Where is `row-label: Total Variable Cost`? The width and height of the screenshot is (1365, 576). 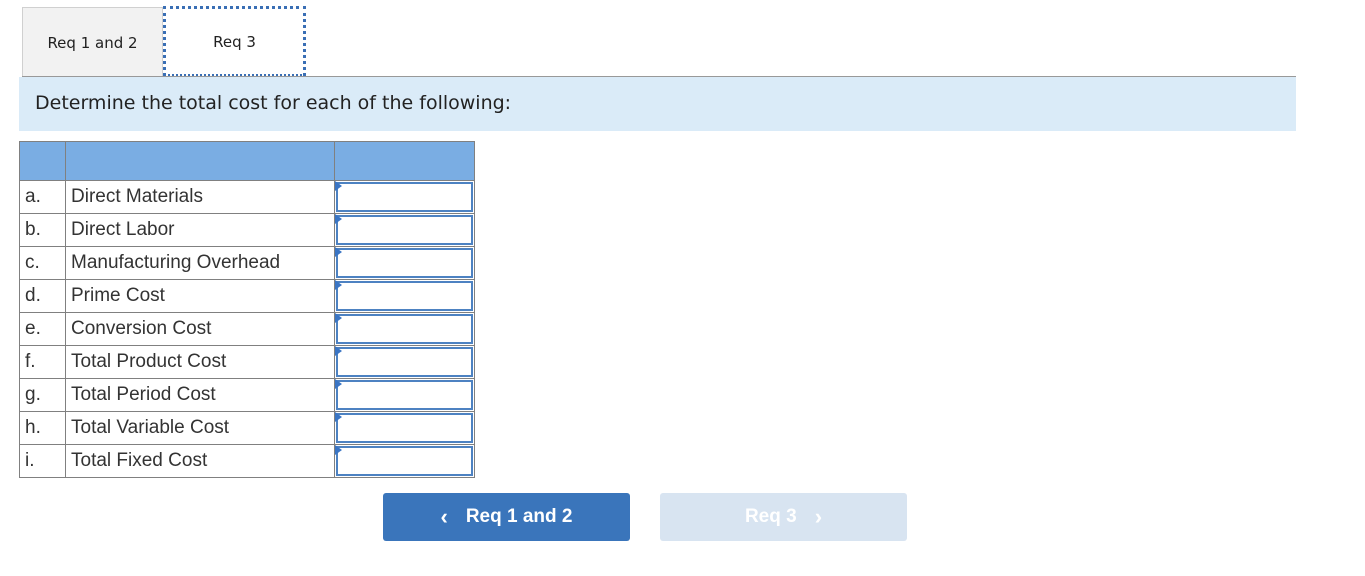
row-label: Total Variable Cost is located at coordinates (200, 428).